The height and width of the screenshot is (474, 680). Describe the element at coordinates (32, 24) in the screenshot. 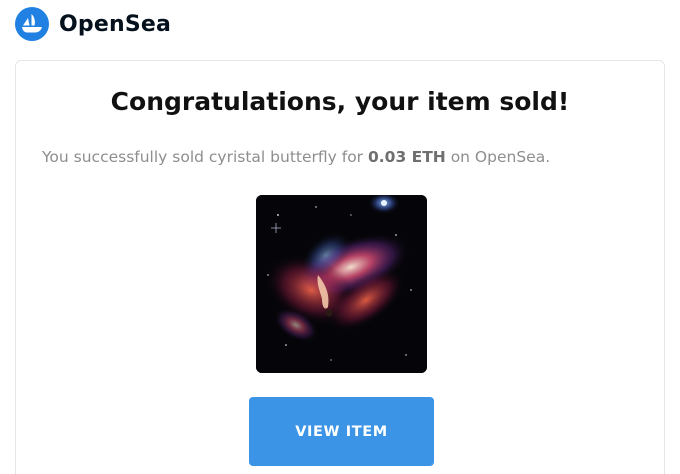

I see `opensea-logo-icon` at that location.